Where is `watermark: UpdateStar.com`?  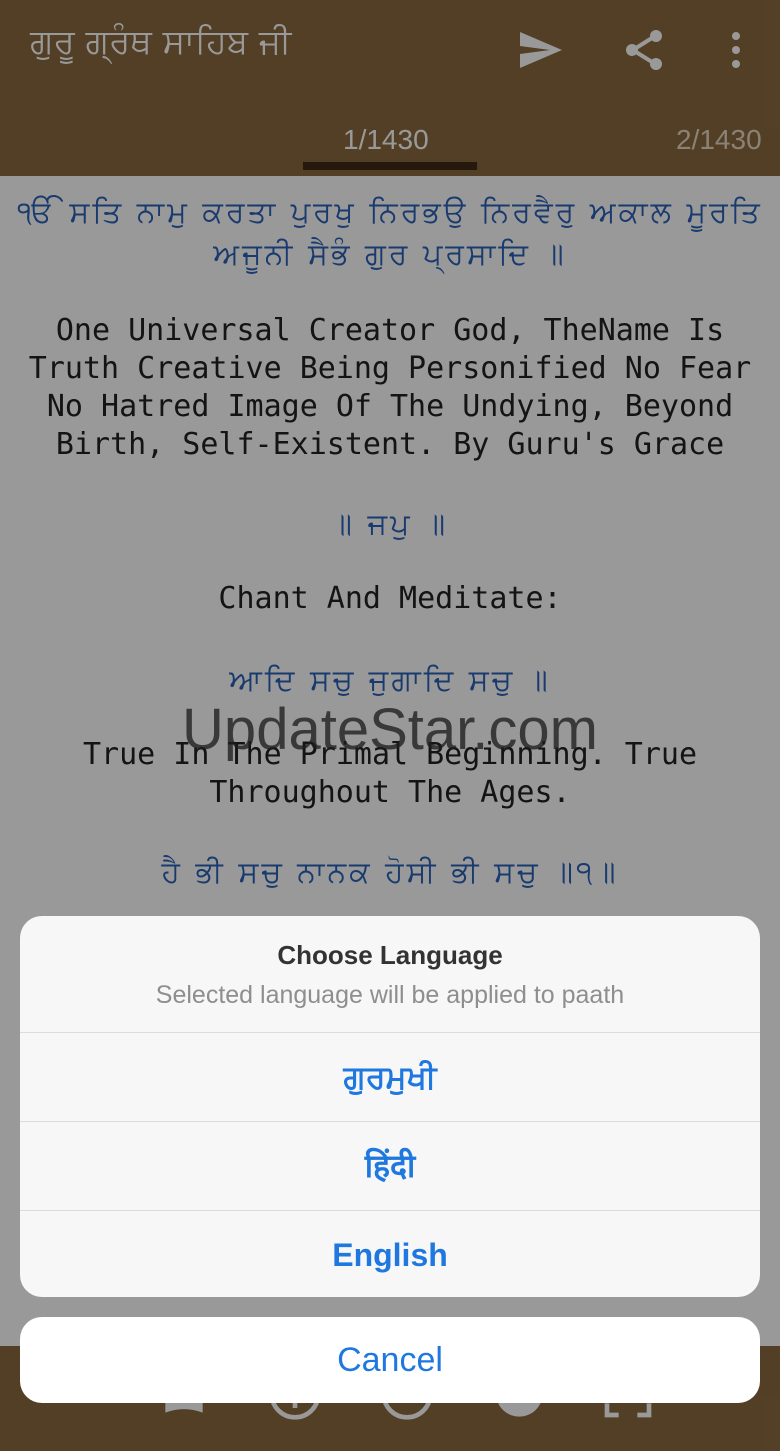 watermark: UpdateStar.com is located at coordinates (390, 729).